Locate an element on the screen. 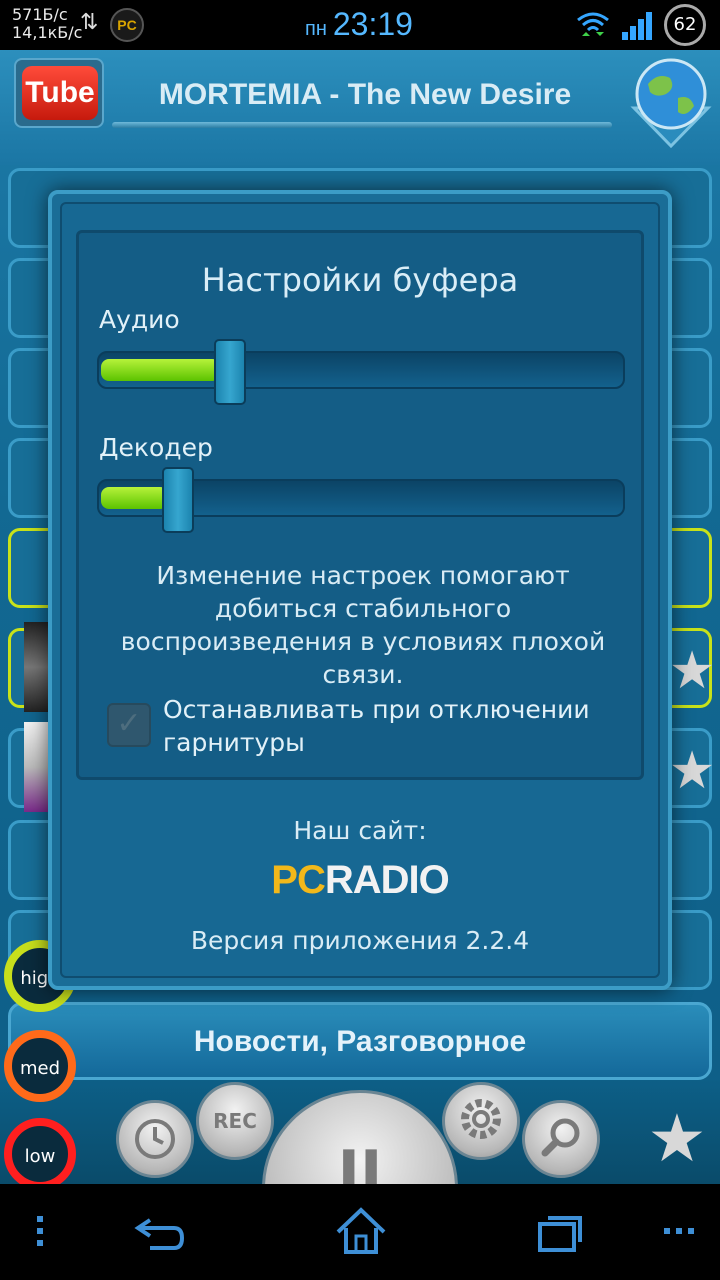 The width and height of the screenshot is (720, 1280). headset-stop-checkbox: ✓ is located at coordinates (129, 725).